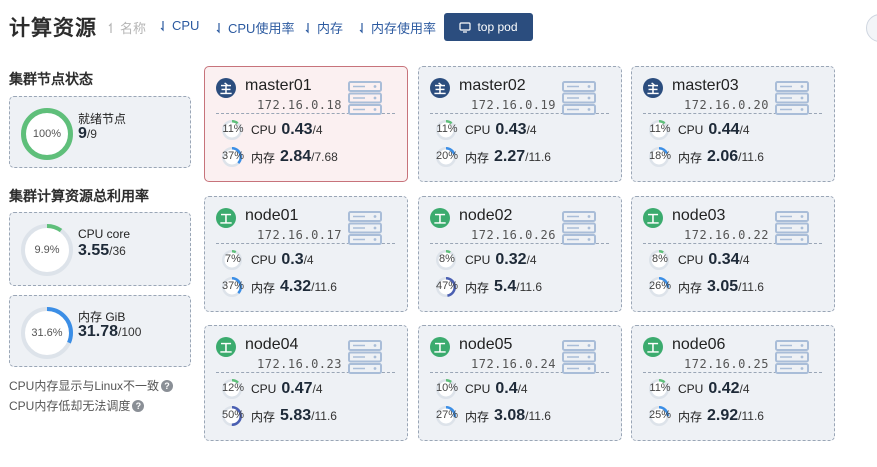  I want to click on cpu-used: 0.34, so click(724, 259).